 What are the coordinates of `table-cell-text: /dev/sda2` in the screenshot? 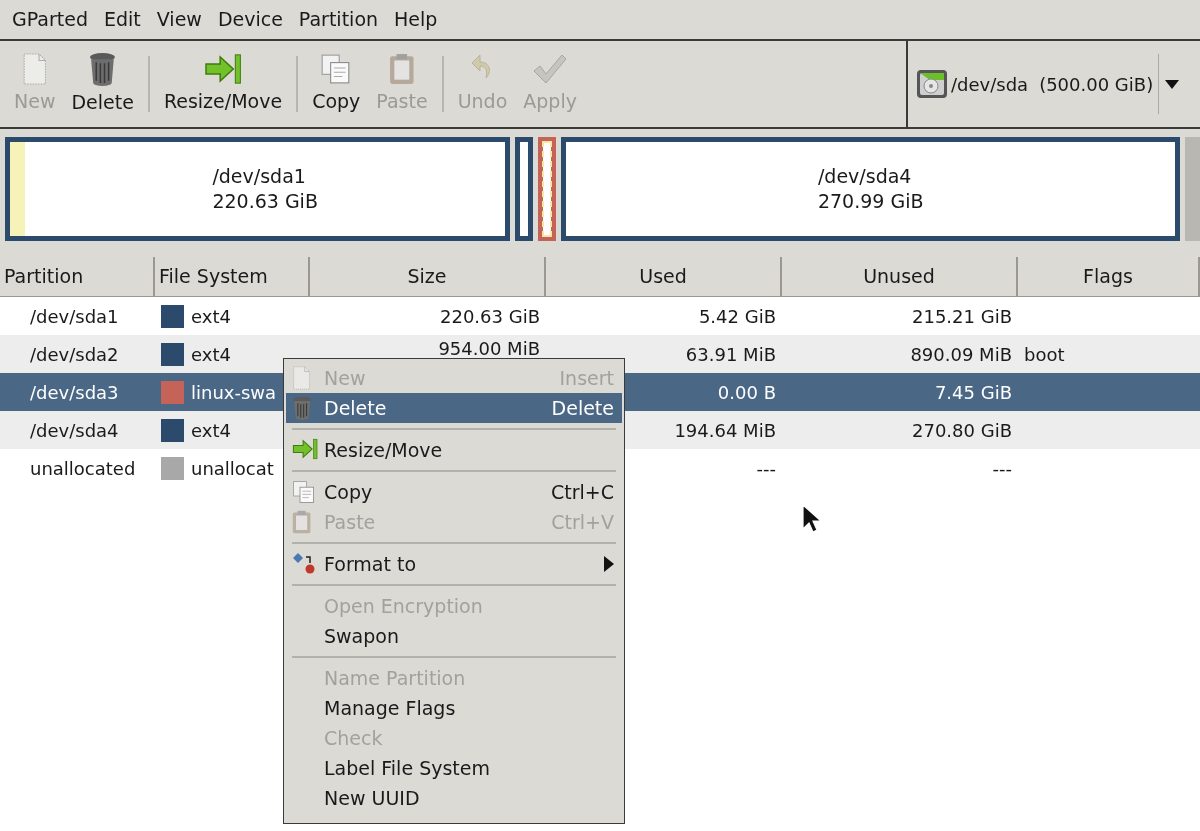 It's located at (74, 354).